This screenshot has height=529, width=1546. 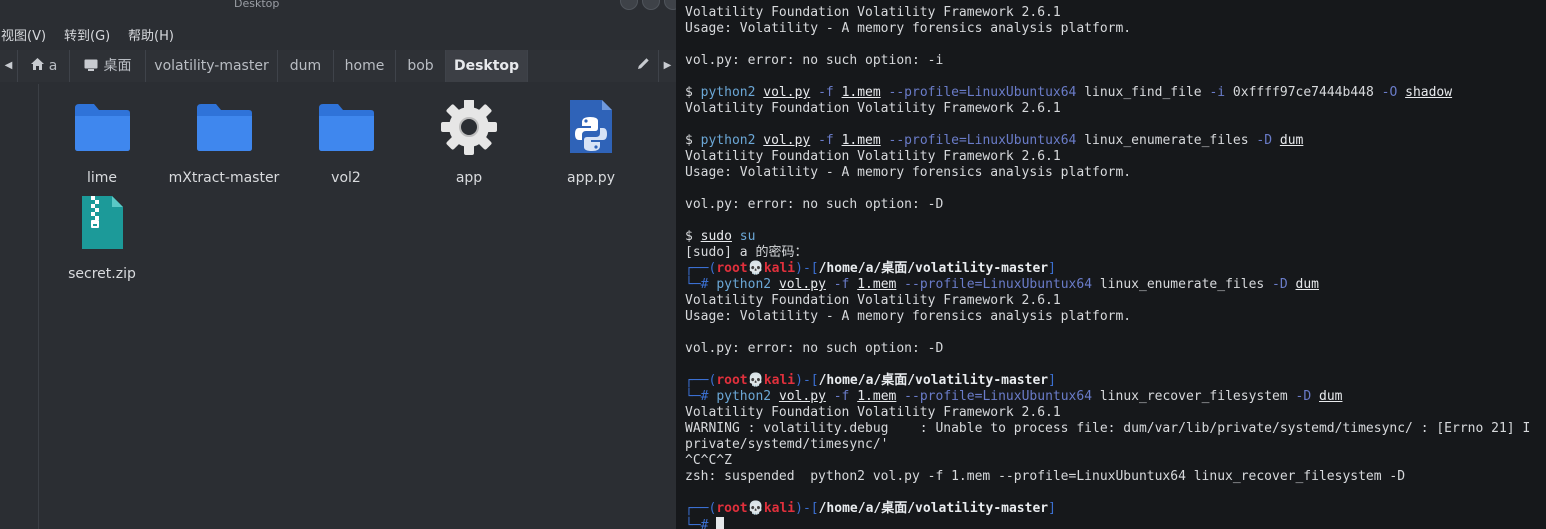 What do you see at coordinates (667, 66) in the screenshot?
I see `scroll-right-icon: ▶` at bounding box center [667, 66].